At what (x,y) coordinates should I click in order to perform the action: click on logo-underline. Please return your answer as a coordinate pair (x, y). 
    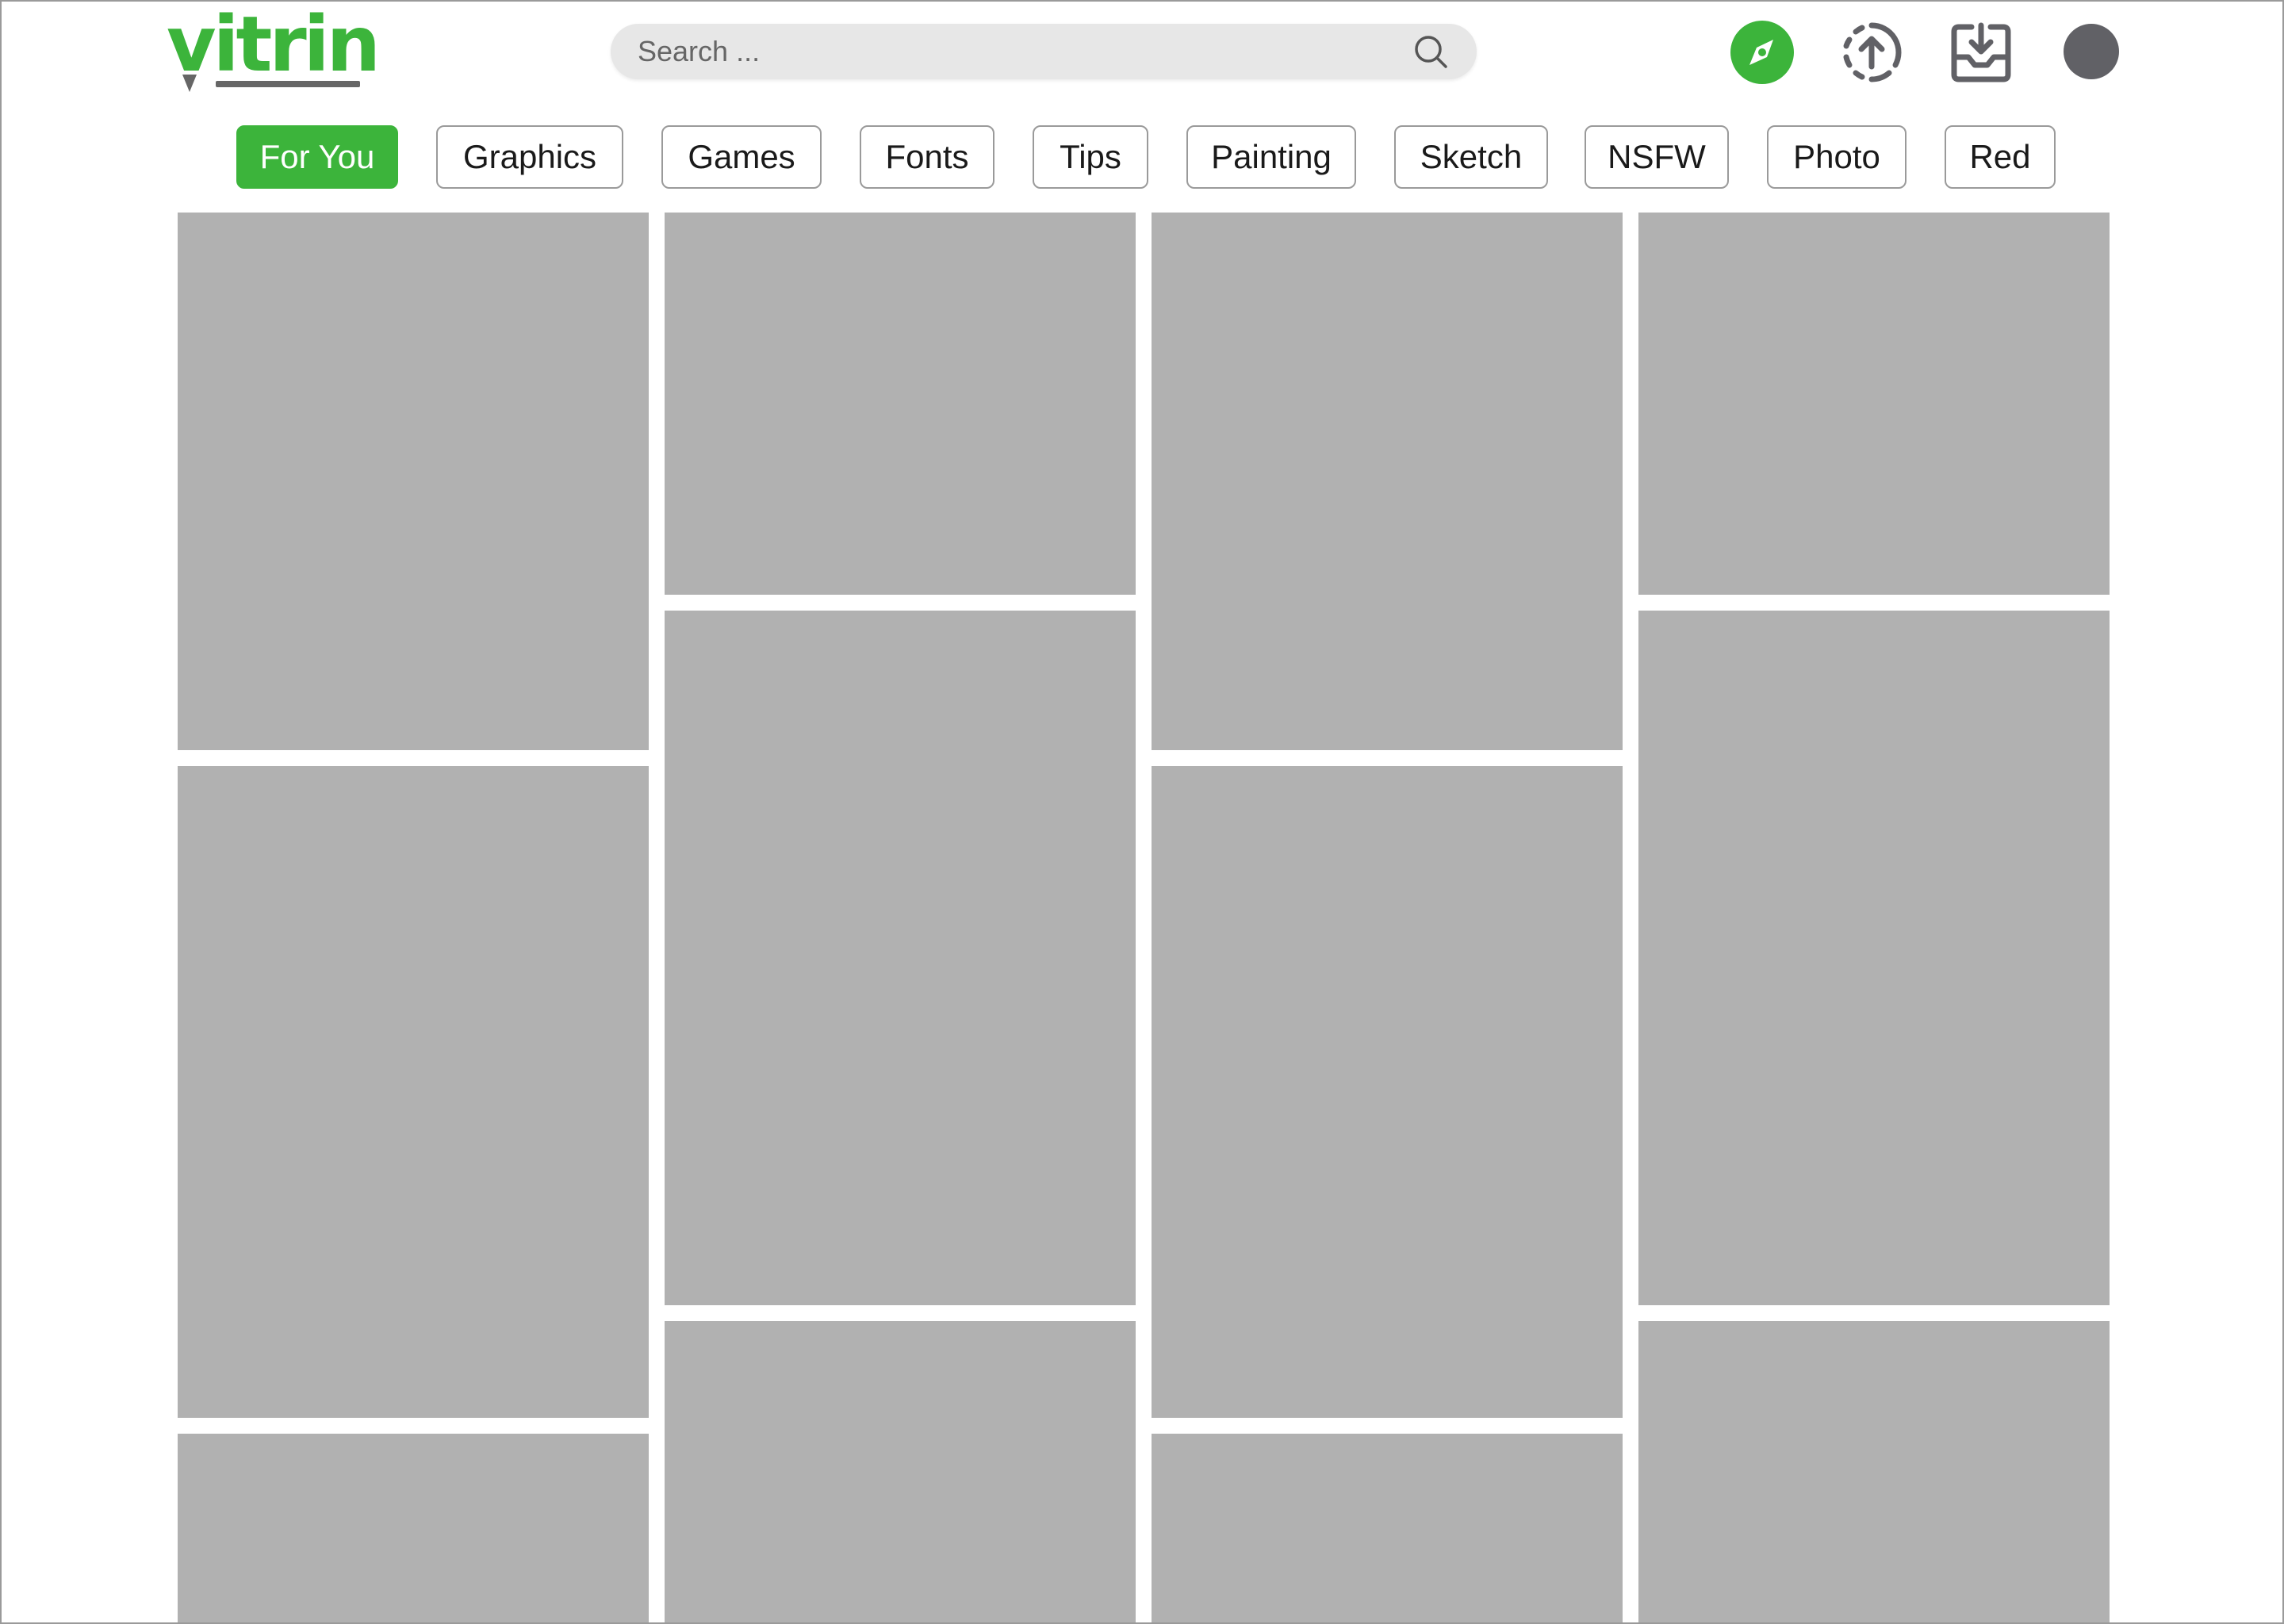
    Looking at the image, I should click on (288, 84).